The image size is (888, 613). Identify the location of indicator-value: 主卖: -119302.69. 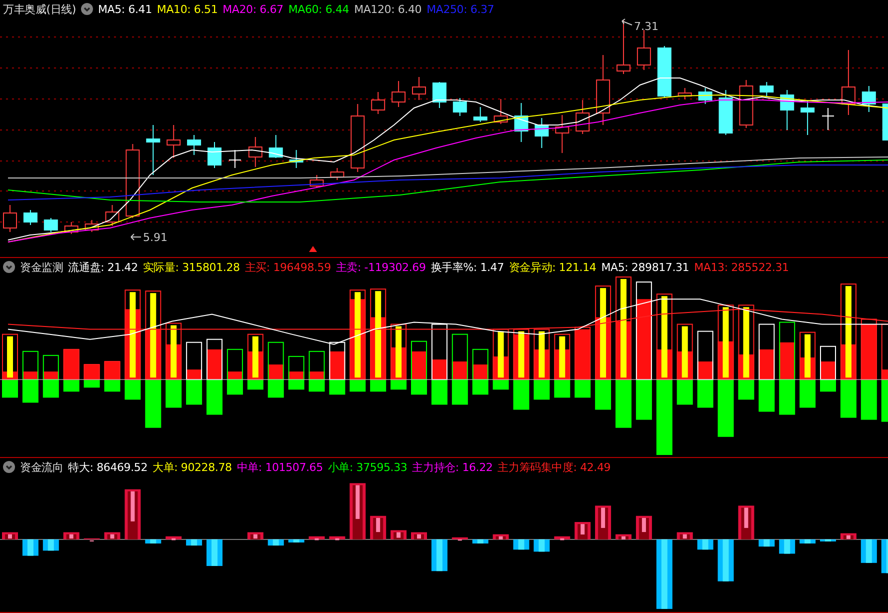
(381, 267).